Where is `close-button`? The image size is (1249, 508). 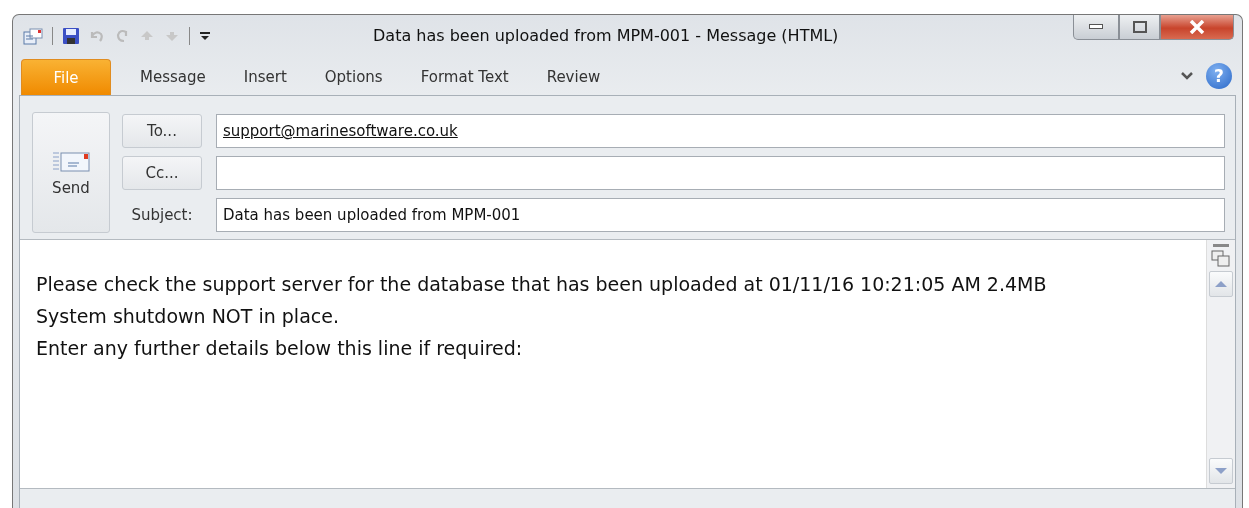 close-button is located at coordinates (1197, 27).